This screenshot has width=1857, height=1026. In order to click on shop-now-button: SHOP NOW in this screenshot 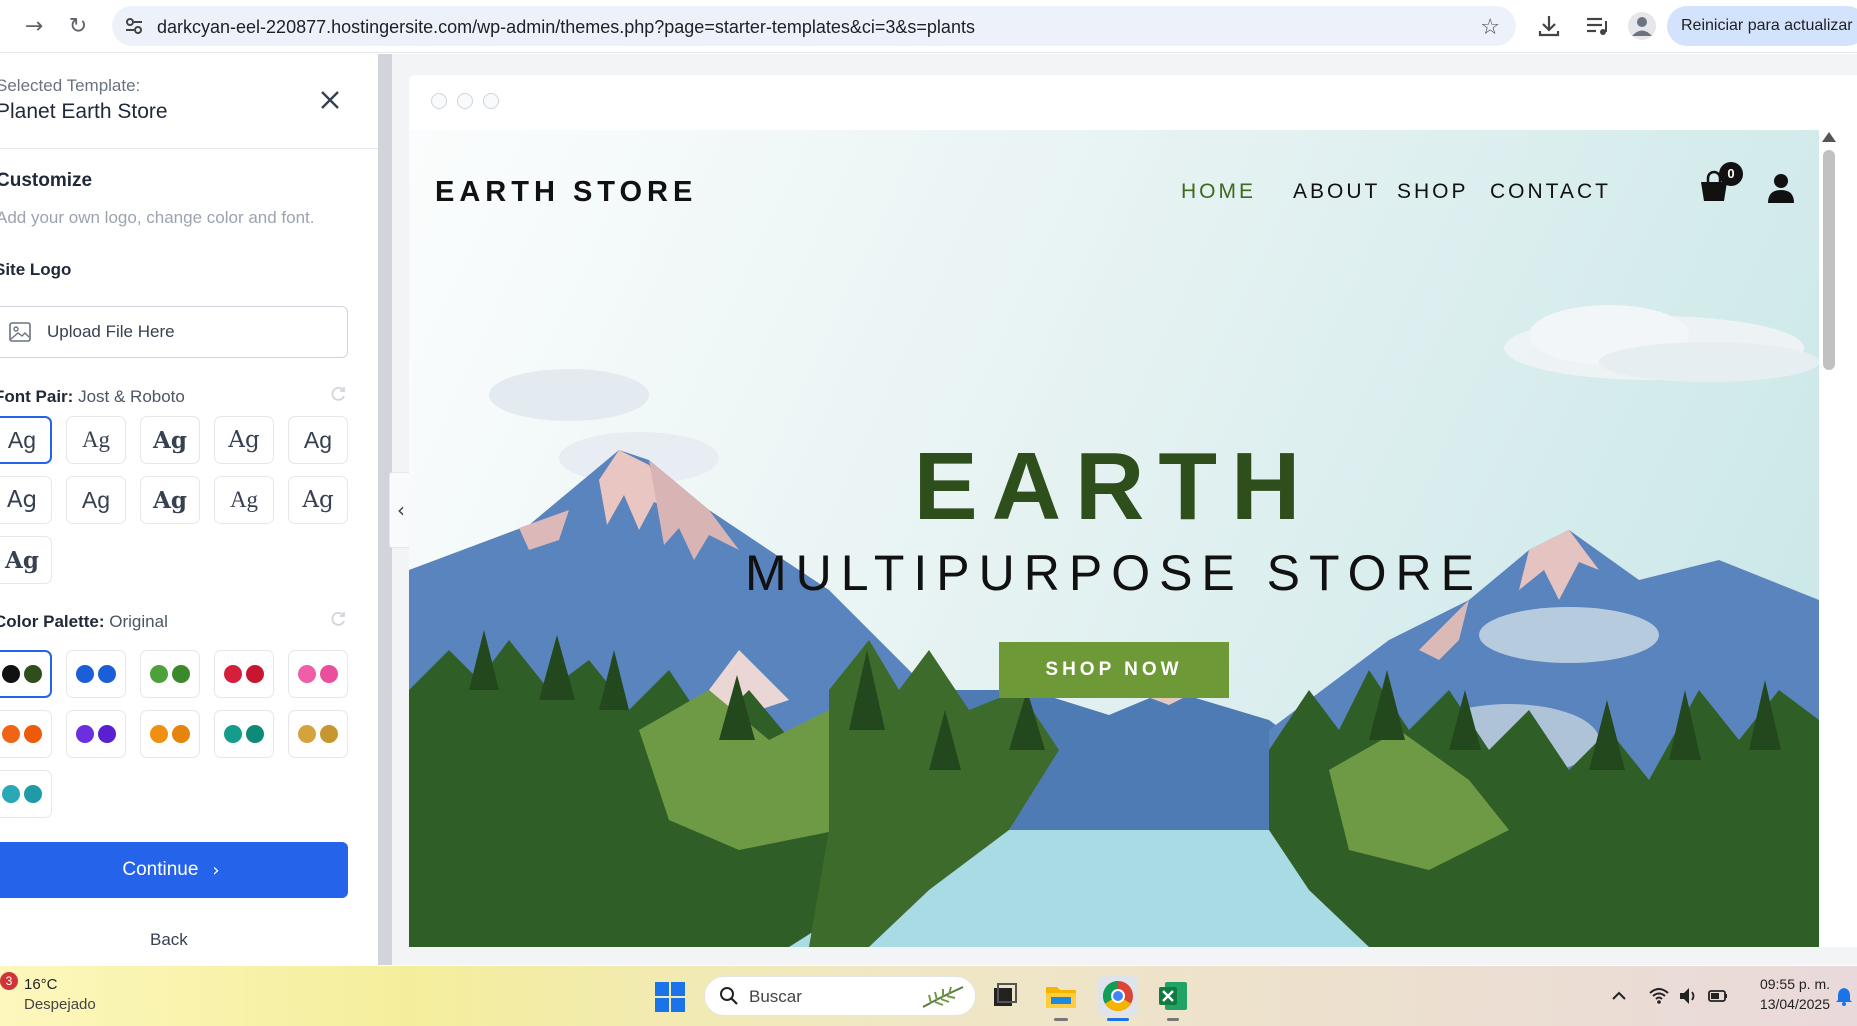, I will do `click(1114, 670)`.